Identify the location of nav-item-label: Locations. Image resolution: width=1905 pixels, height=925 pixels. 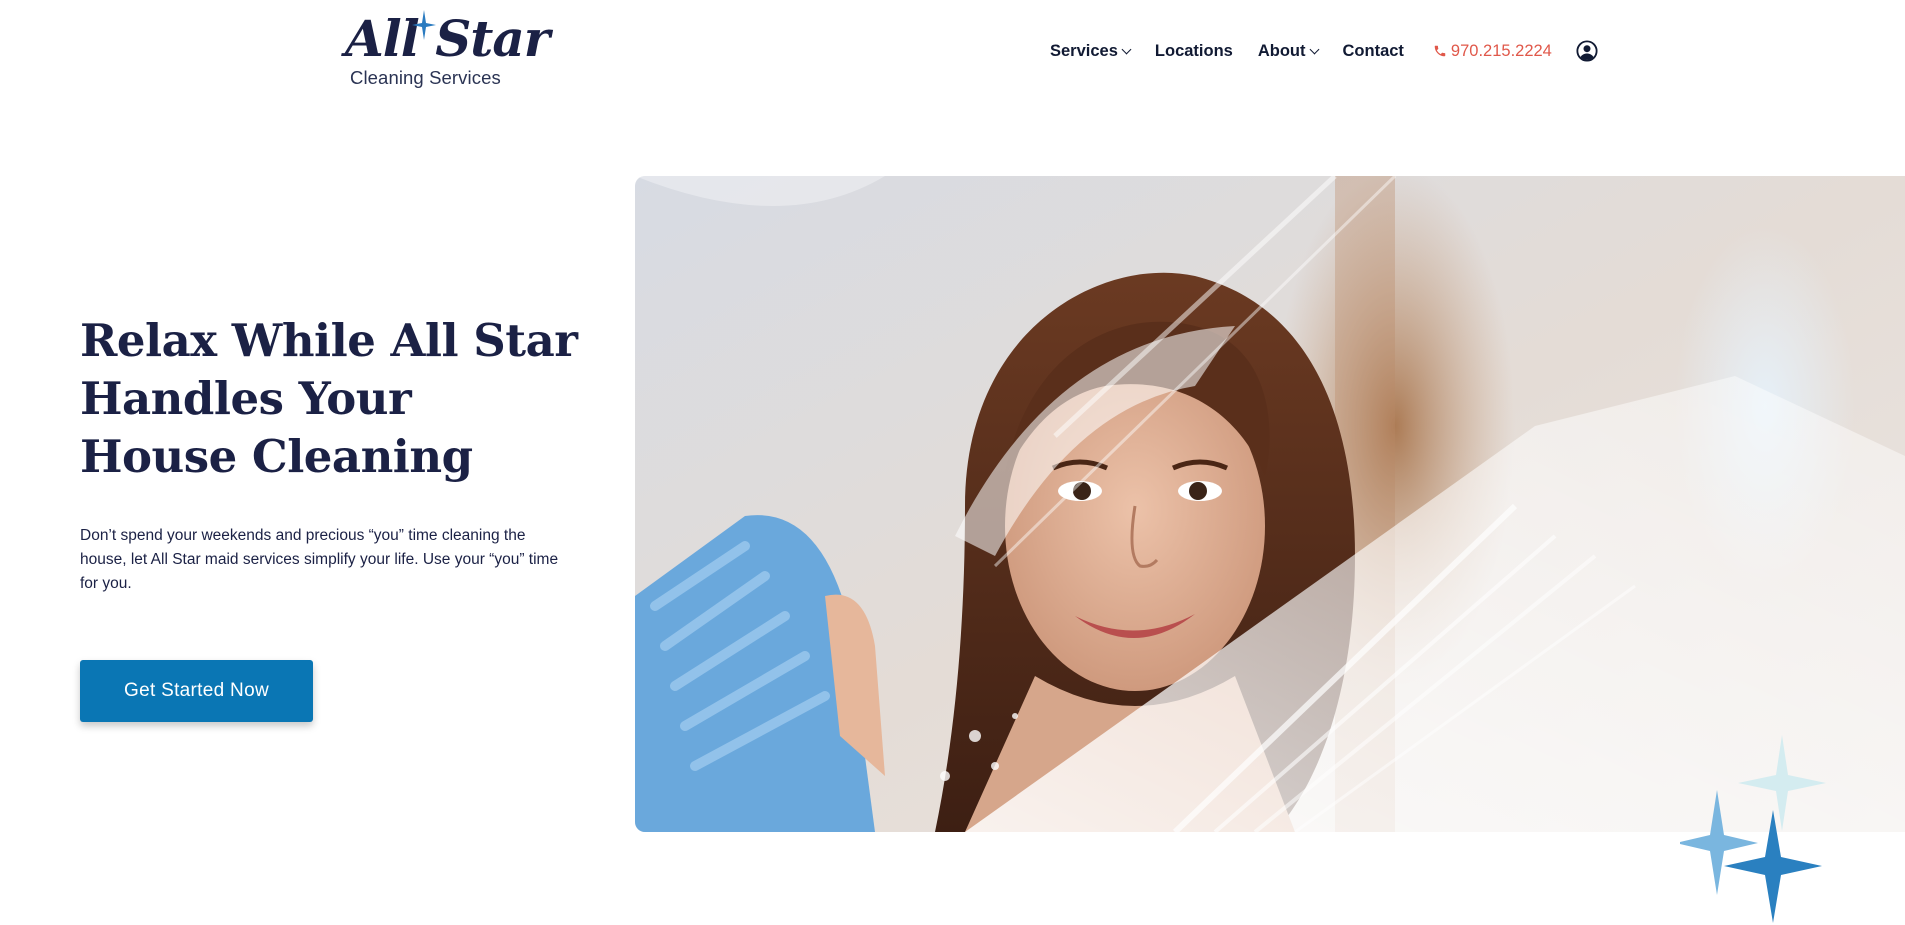
(1193, 50).